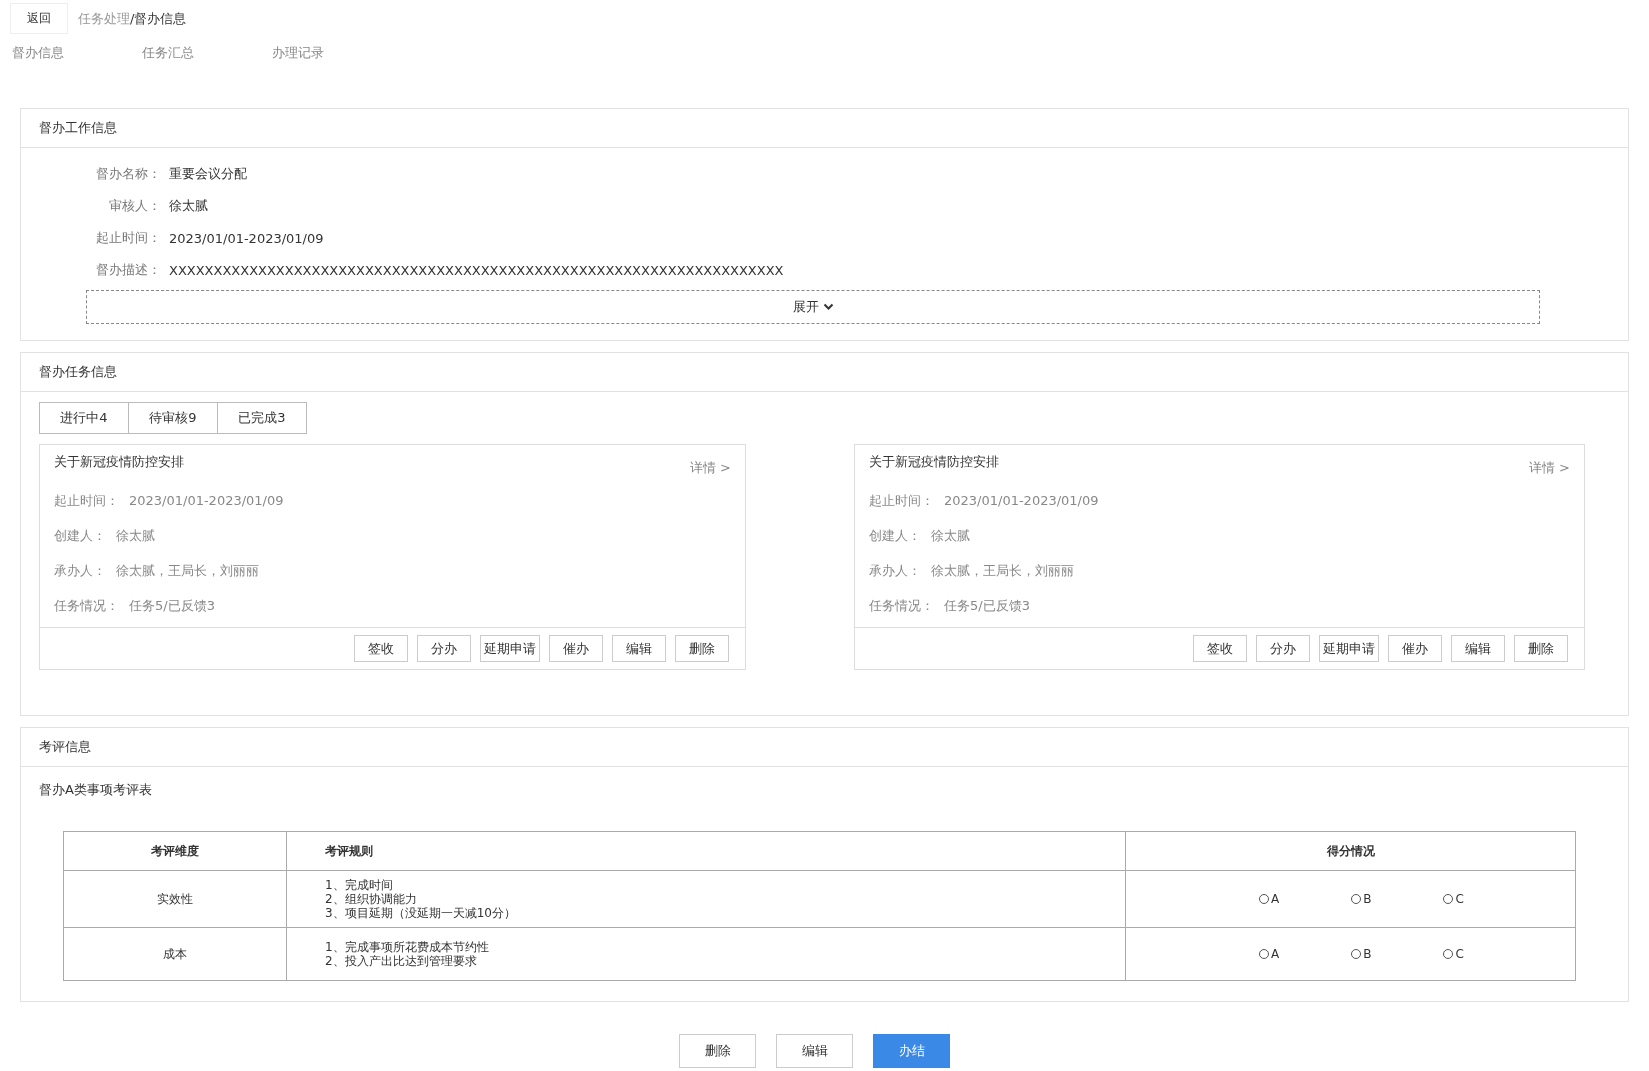 Image resolution: width=1649 pixels, height=1071 pixels. What do you see at coordinates (706, 899) in the screenshot?
I see `table-cell: 1、完成时间 2、组织协调能力 3、项目延期（没延期一天减10分）` at bounding box center [706, 899].